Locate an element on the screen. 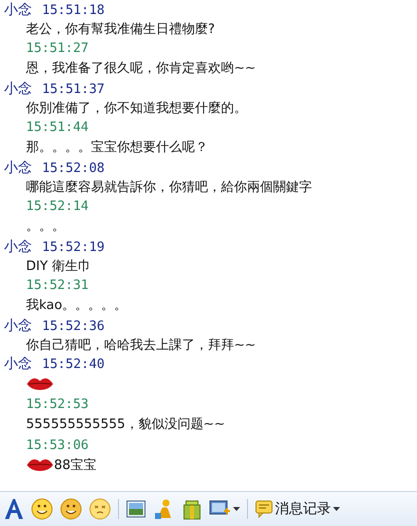 This screenshot has width=417, height=526. gift-button is located at coordinates (192, 509).